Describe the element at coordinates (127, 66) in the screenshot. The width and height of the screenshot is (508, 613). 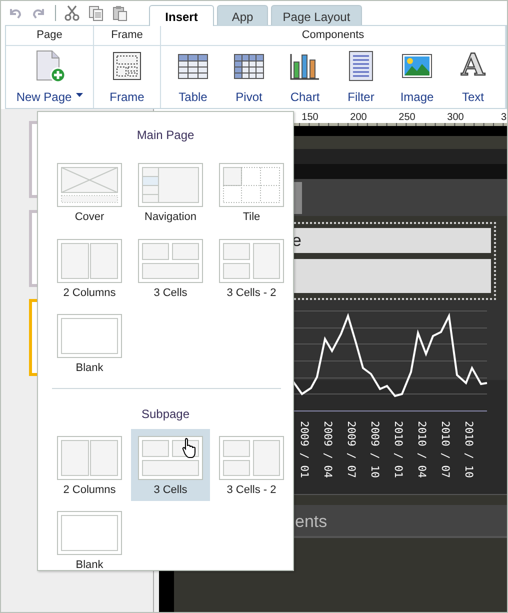
I see `frame-icon` at that location.